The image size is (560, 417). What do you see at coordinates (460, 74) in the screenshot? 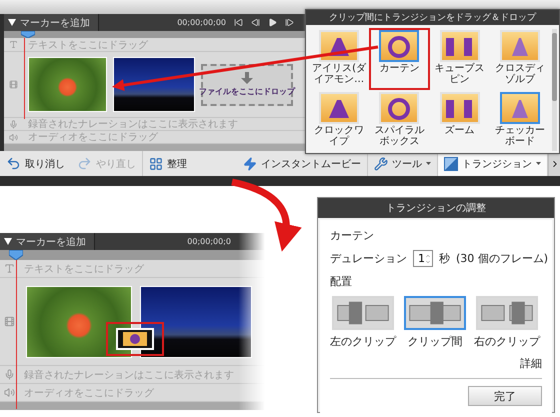
I see `transition-label: キューブスピン` at bounding box center [460, 74].